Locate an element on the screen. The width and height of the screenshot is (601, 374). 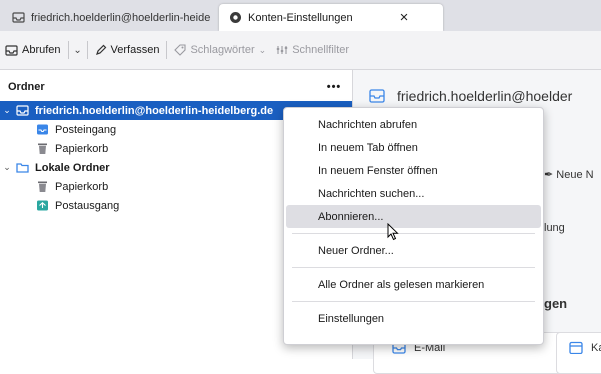
account-title: friedrich.hoelderlin@hoelder is located at coordinates (485, 96).